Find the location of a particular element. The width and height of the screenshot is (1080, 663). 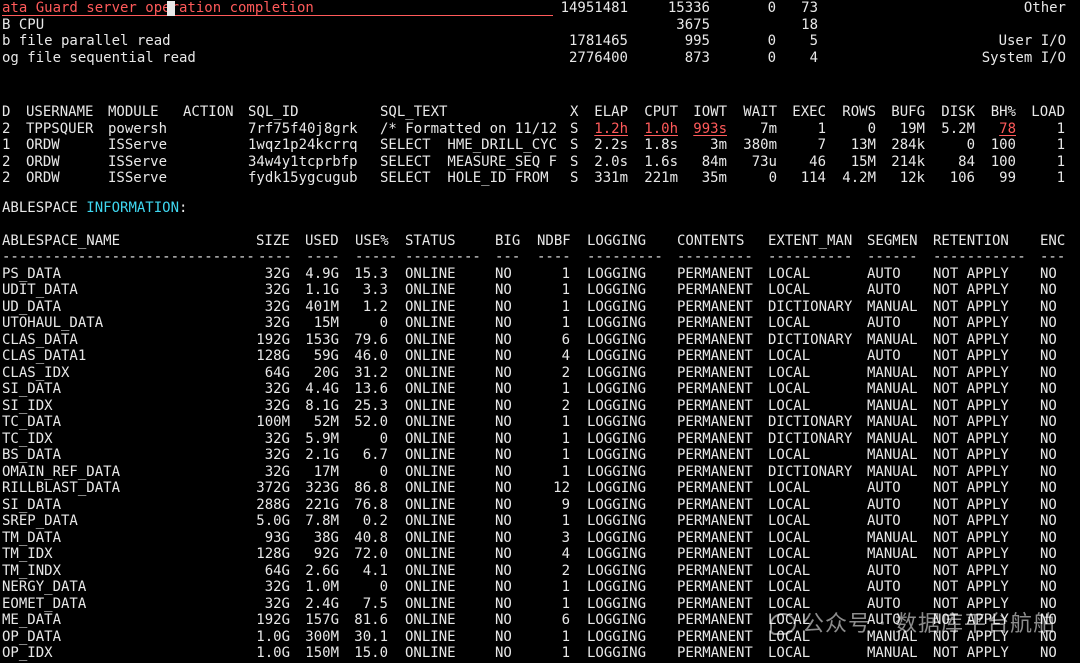

tablespace-cell: DICTIONARY is located at coordinates (810, 306).